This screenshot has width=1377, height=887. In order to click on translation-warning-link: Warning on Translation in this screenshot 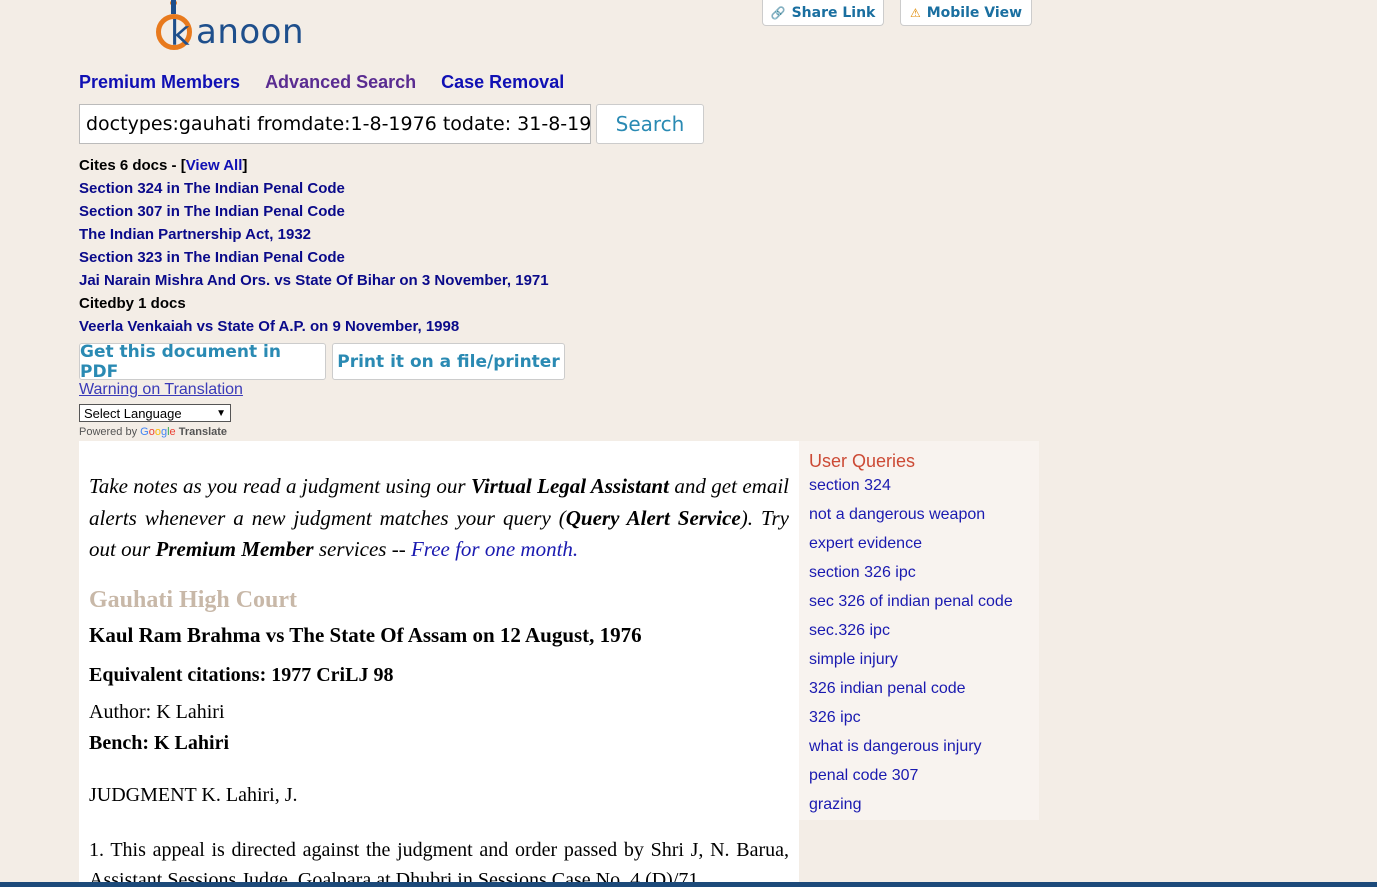, I will do `click(161, 390)`.